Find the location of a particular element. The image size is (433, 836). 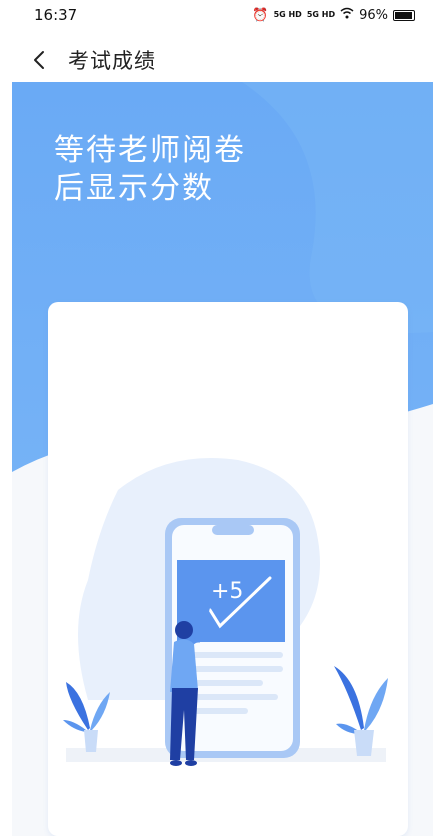

nav-bar: 考试成绩 is located at coordinates (216, 60).